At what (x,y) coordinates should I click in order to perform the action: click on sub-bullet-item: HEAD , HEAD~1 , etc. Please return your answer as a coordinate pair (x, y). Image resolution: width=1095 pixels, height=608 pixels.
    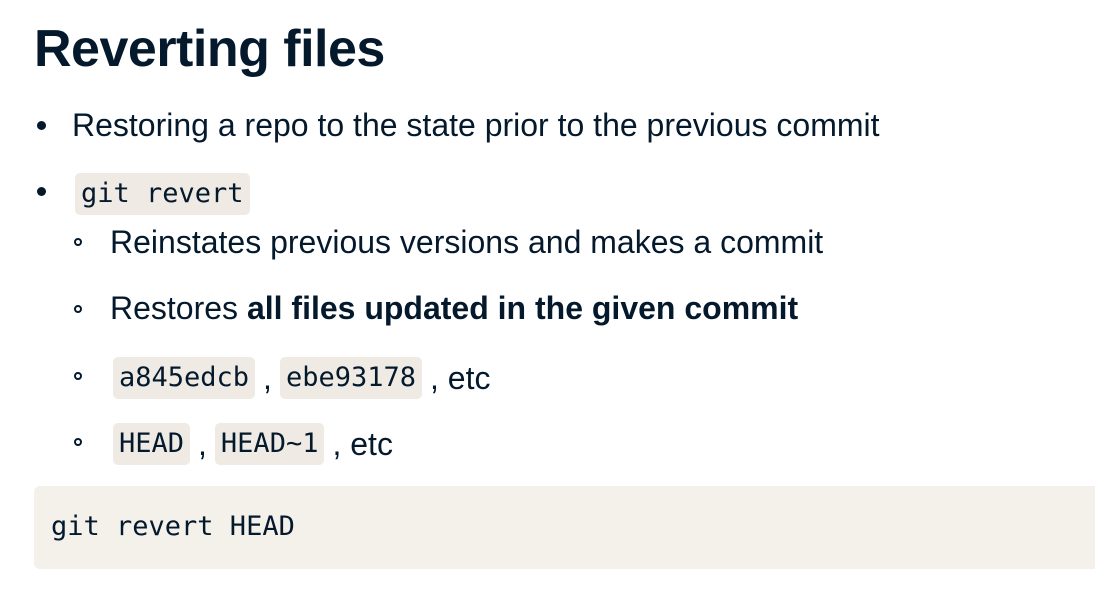
    Looking at the image, I should click on (253, 444).